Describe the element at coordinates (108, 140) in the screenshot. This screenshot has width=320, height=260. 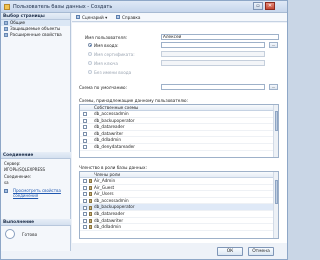
I see `schema-name: db_ddladmin` at that location.